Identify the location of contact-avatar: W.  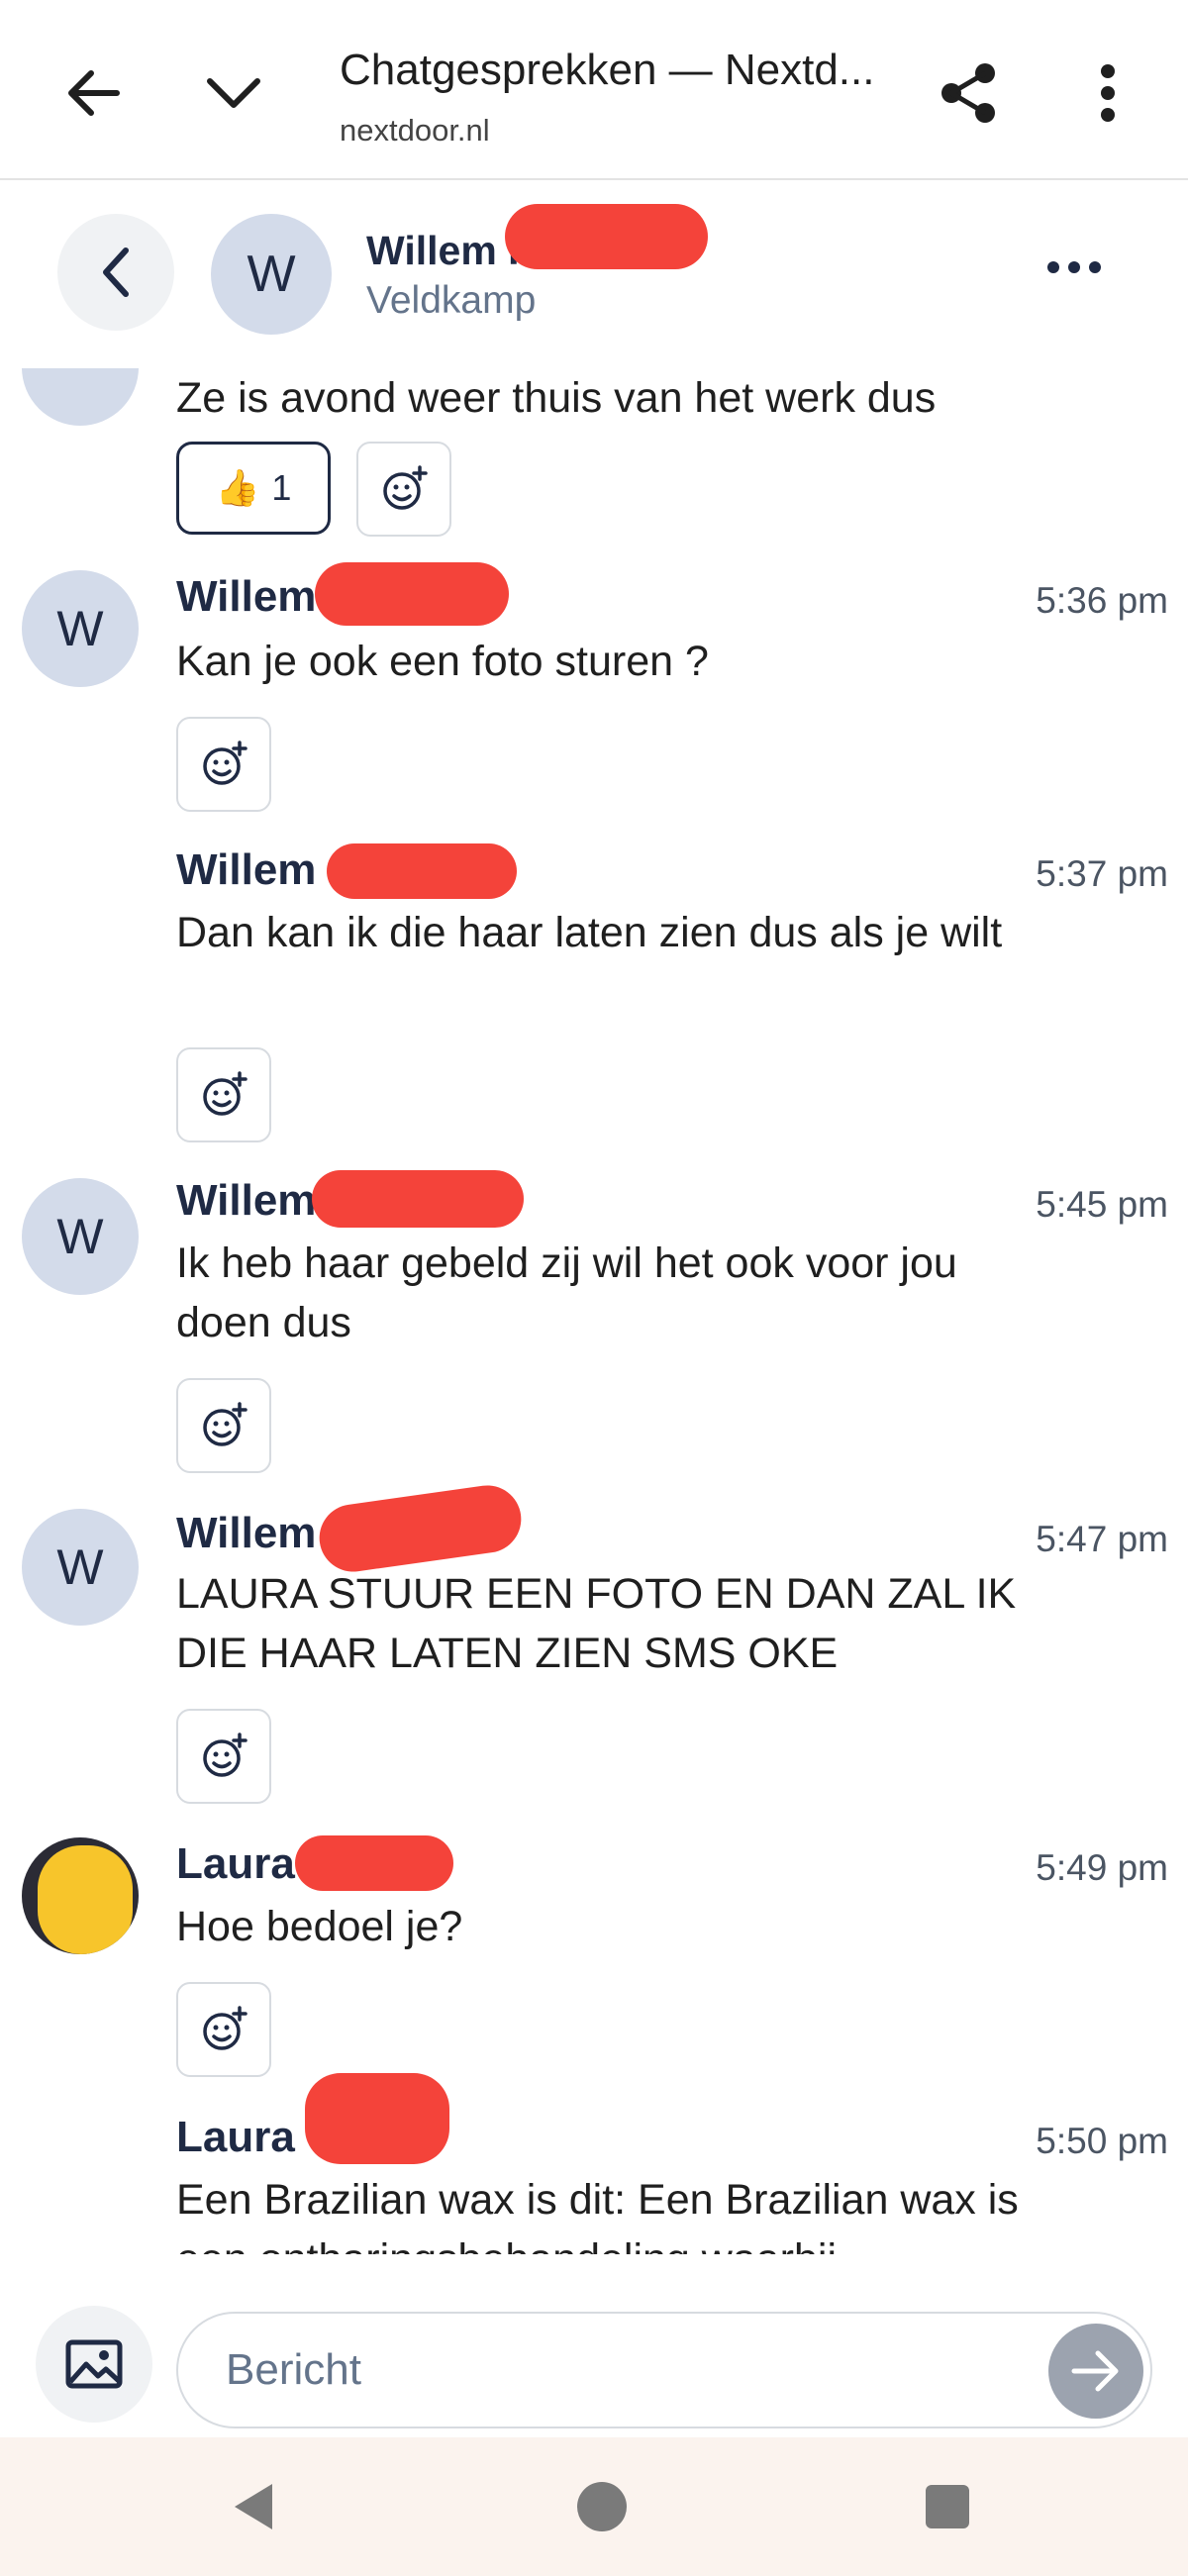
(271, 274).